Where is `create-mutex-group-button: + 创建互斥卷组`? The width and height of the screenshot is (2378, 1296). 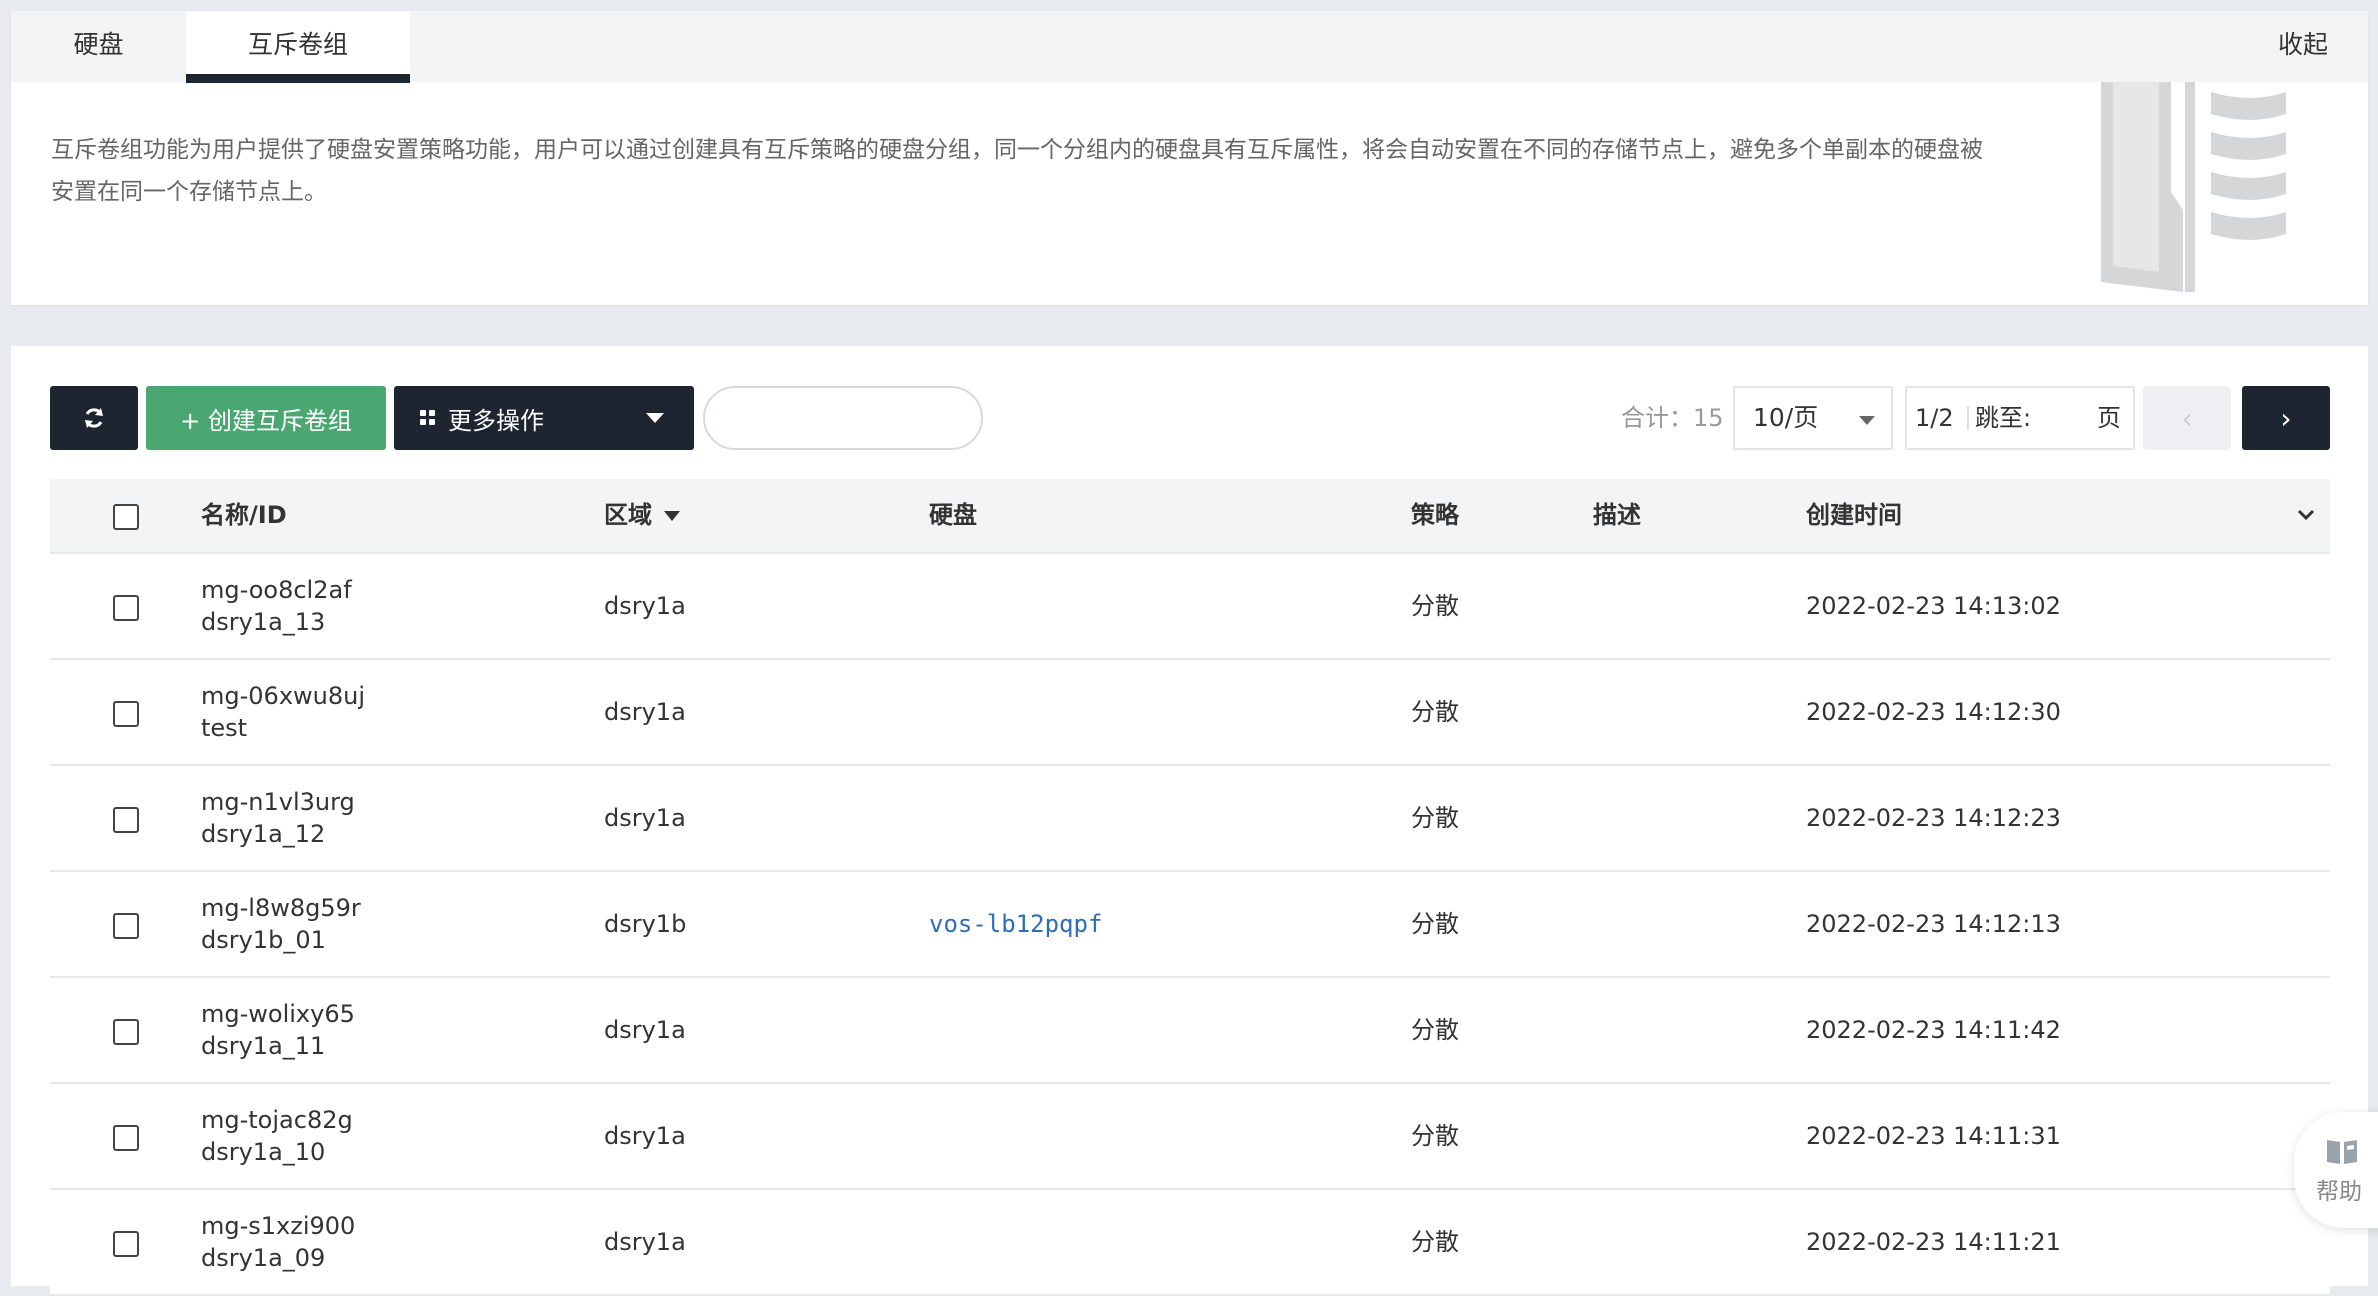
create-mutex-group-button: + 创建互斥卷组 is located at coordinates (266, 418).